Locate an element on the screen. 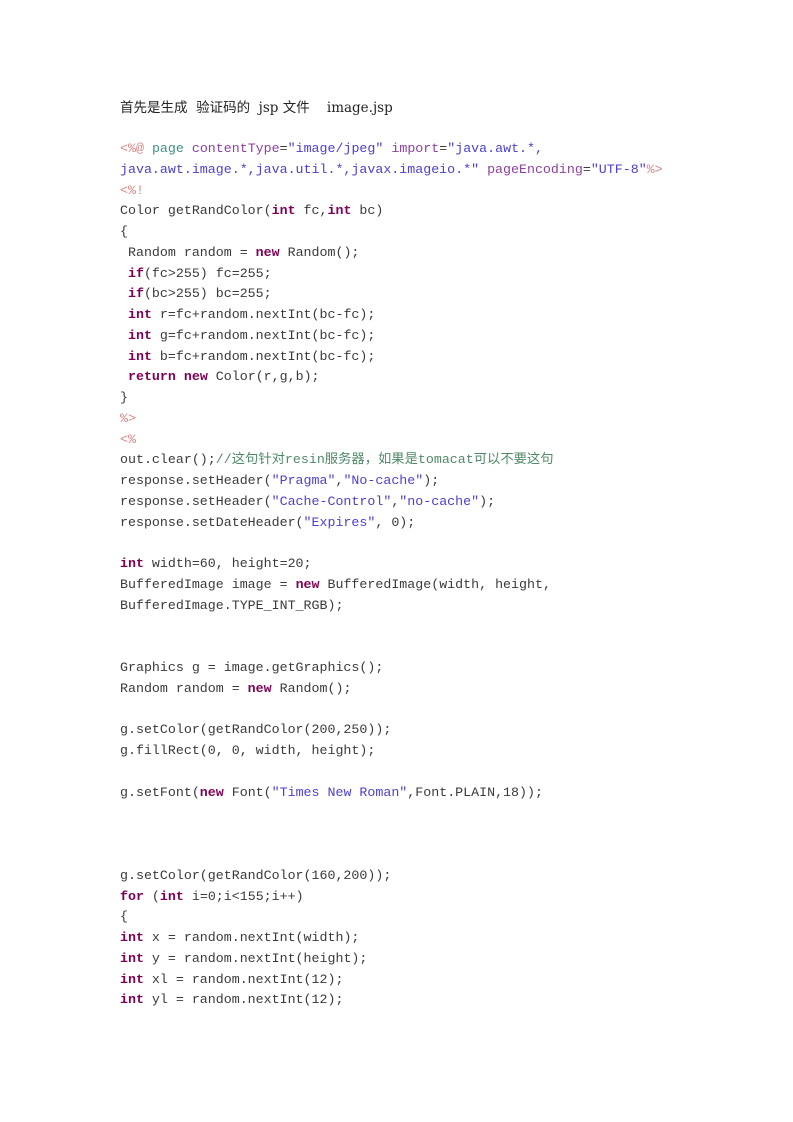 Image resolution: width=793 pixels, height=1122 pixels. code-line: <% is located at coordinates (391, 440).